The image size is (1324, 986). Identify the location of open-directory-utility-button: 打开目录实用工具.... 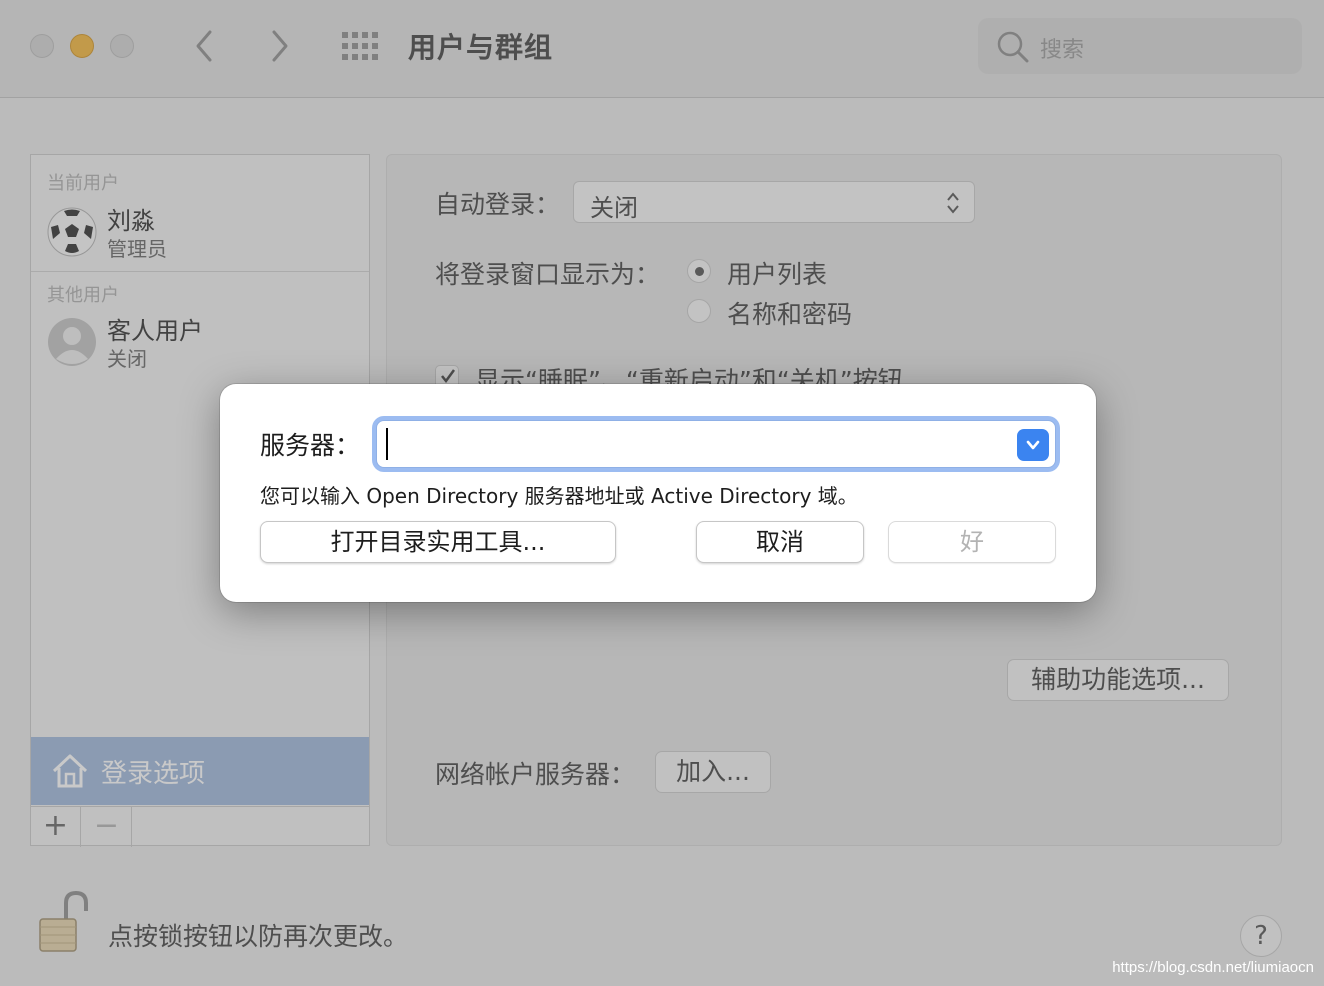
(438, 542).